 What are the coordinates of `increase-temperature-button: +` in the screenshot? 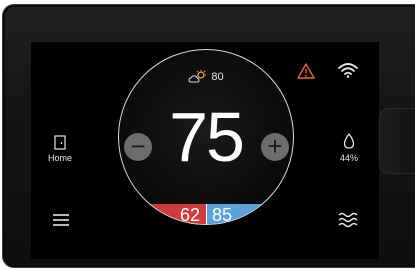 It's located at (275, 147).